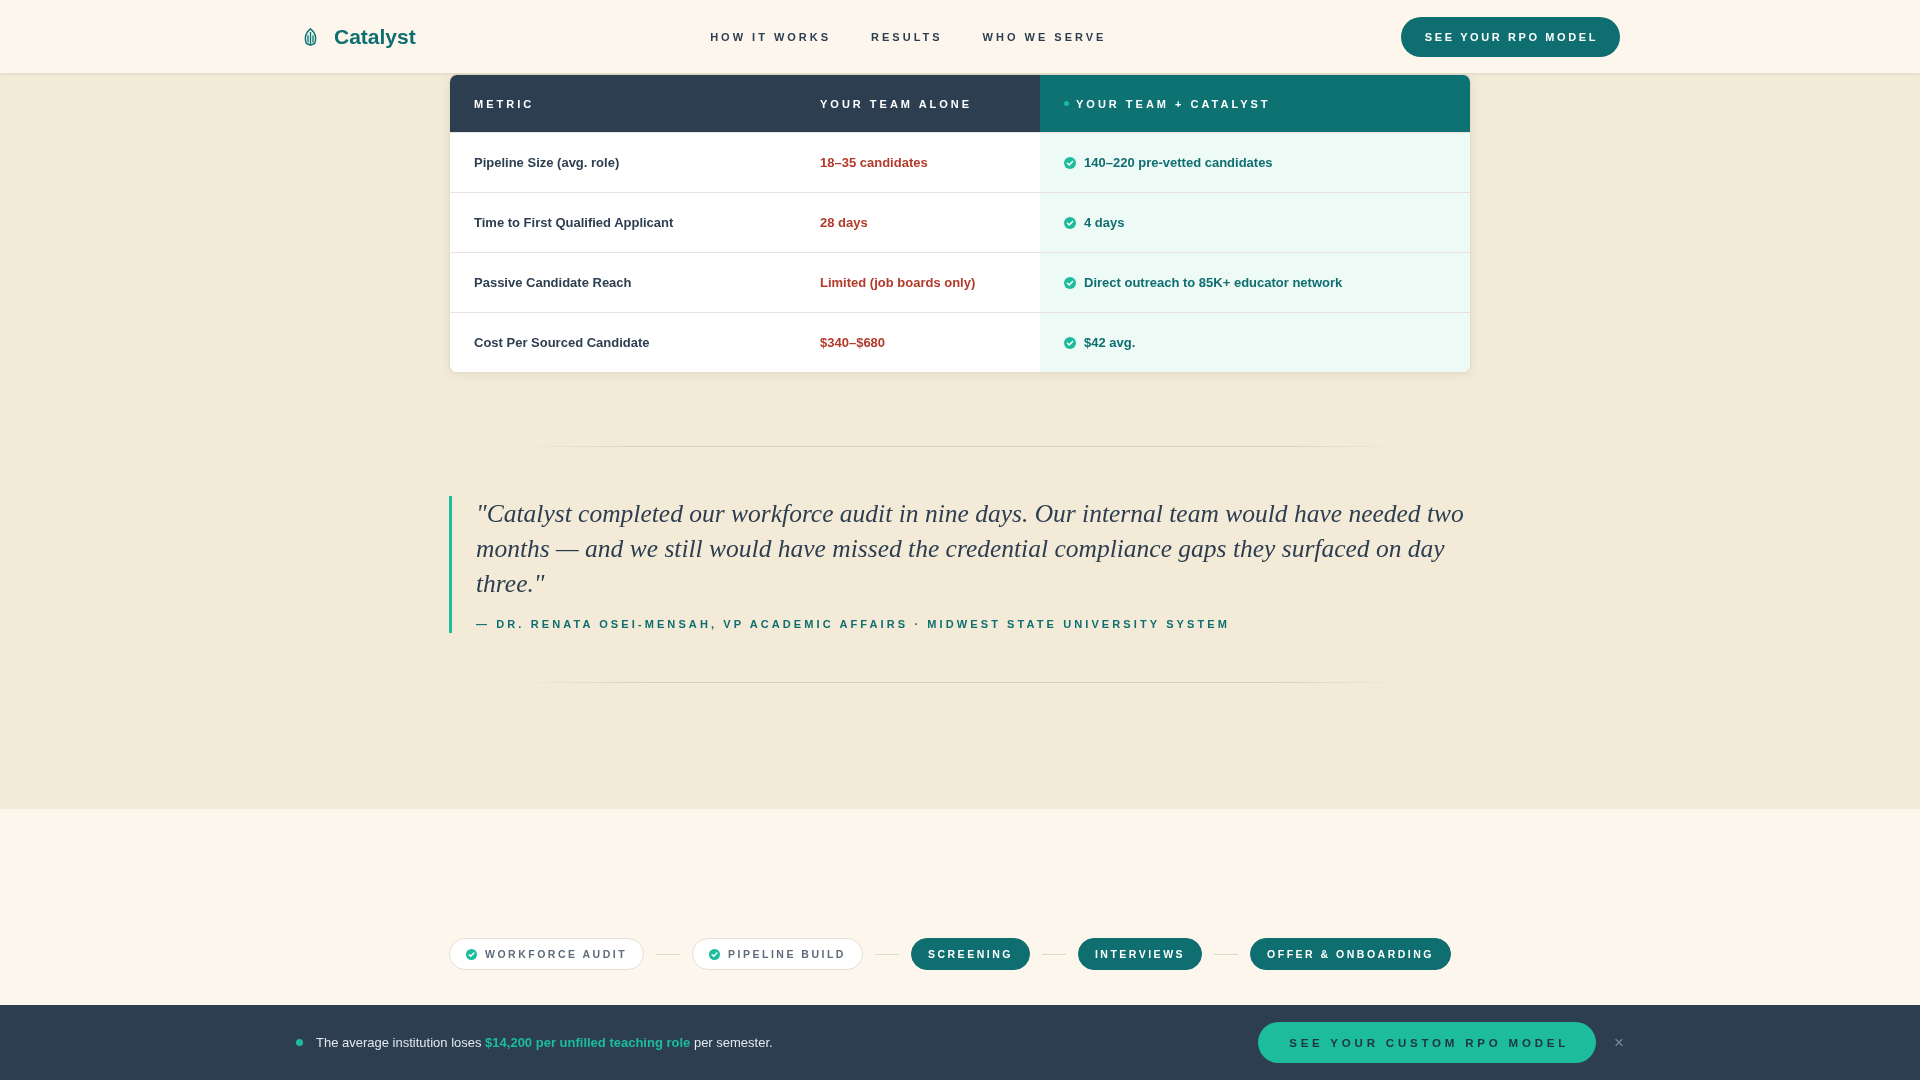 Image resolution: width=1920 pixels, height=1080 pixels. What do you see at coordinates (1104, 222) in the screenshot?
I see `cell-text: 4 days` at bounding box center [1104, 222].